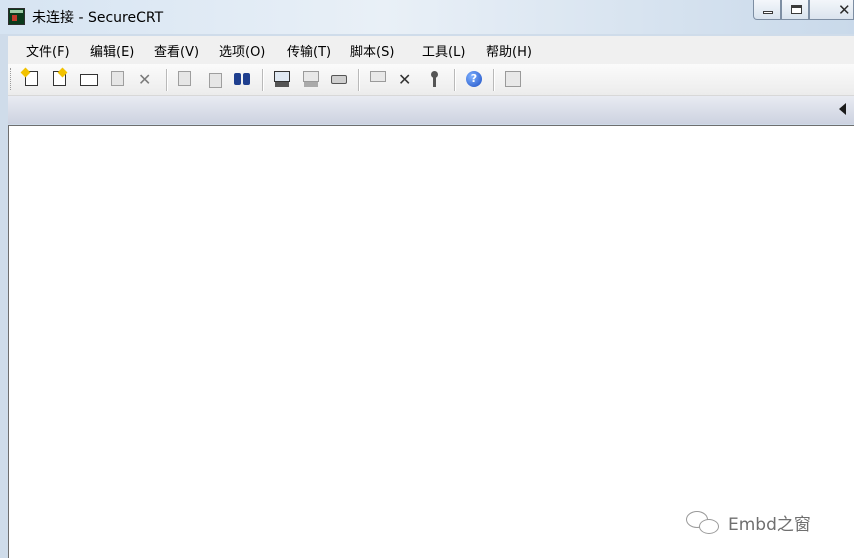  I want to click on menu-file: 文件(F), so click(48, 50).